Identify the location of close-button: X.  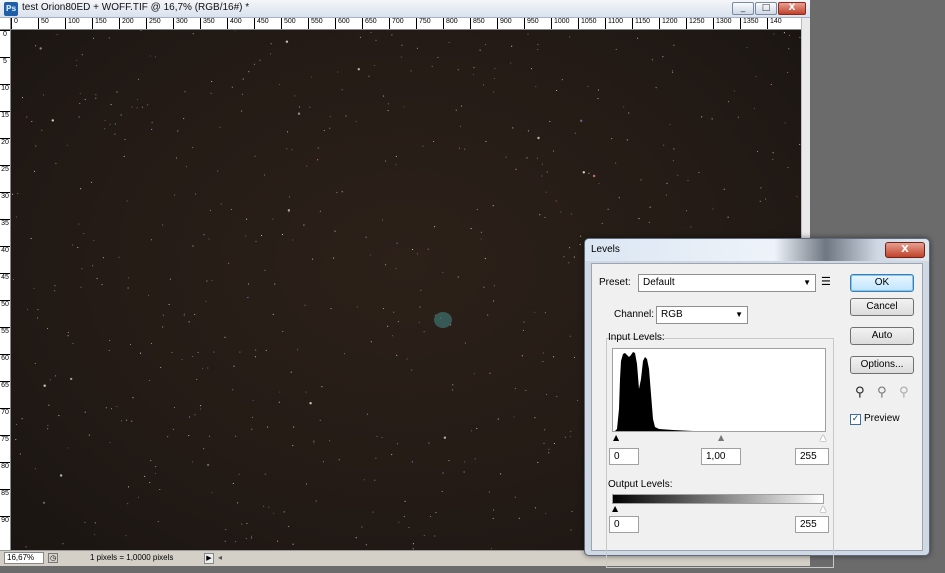
(792, 8).